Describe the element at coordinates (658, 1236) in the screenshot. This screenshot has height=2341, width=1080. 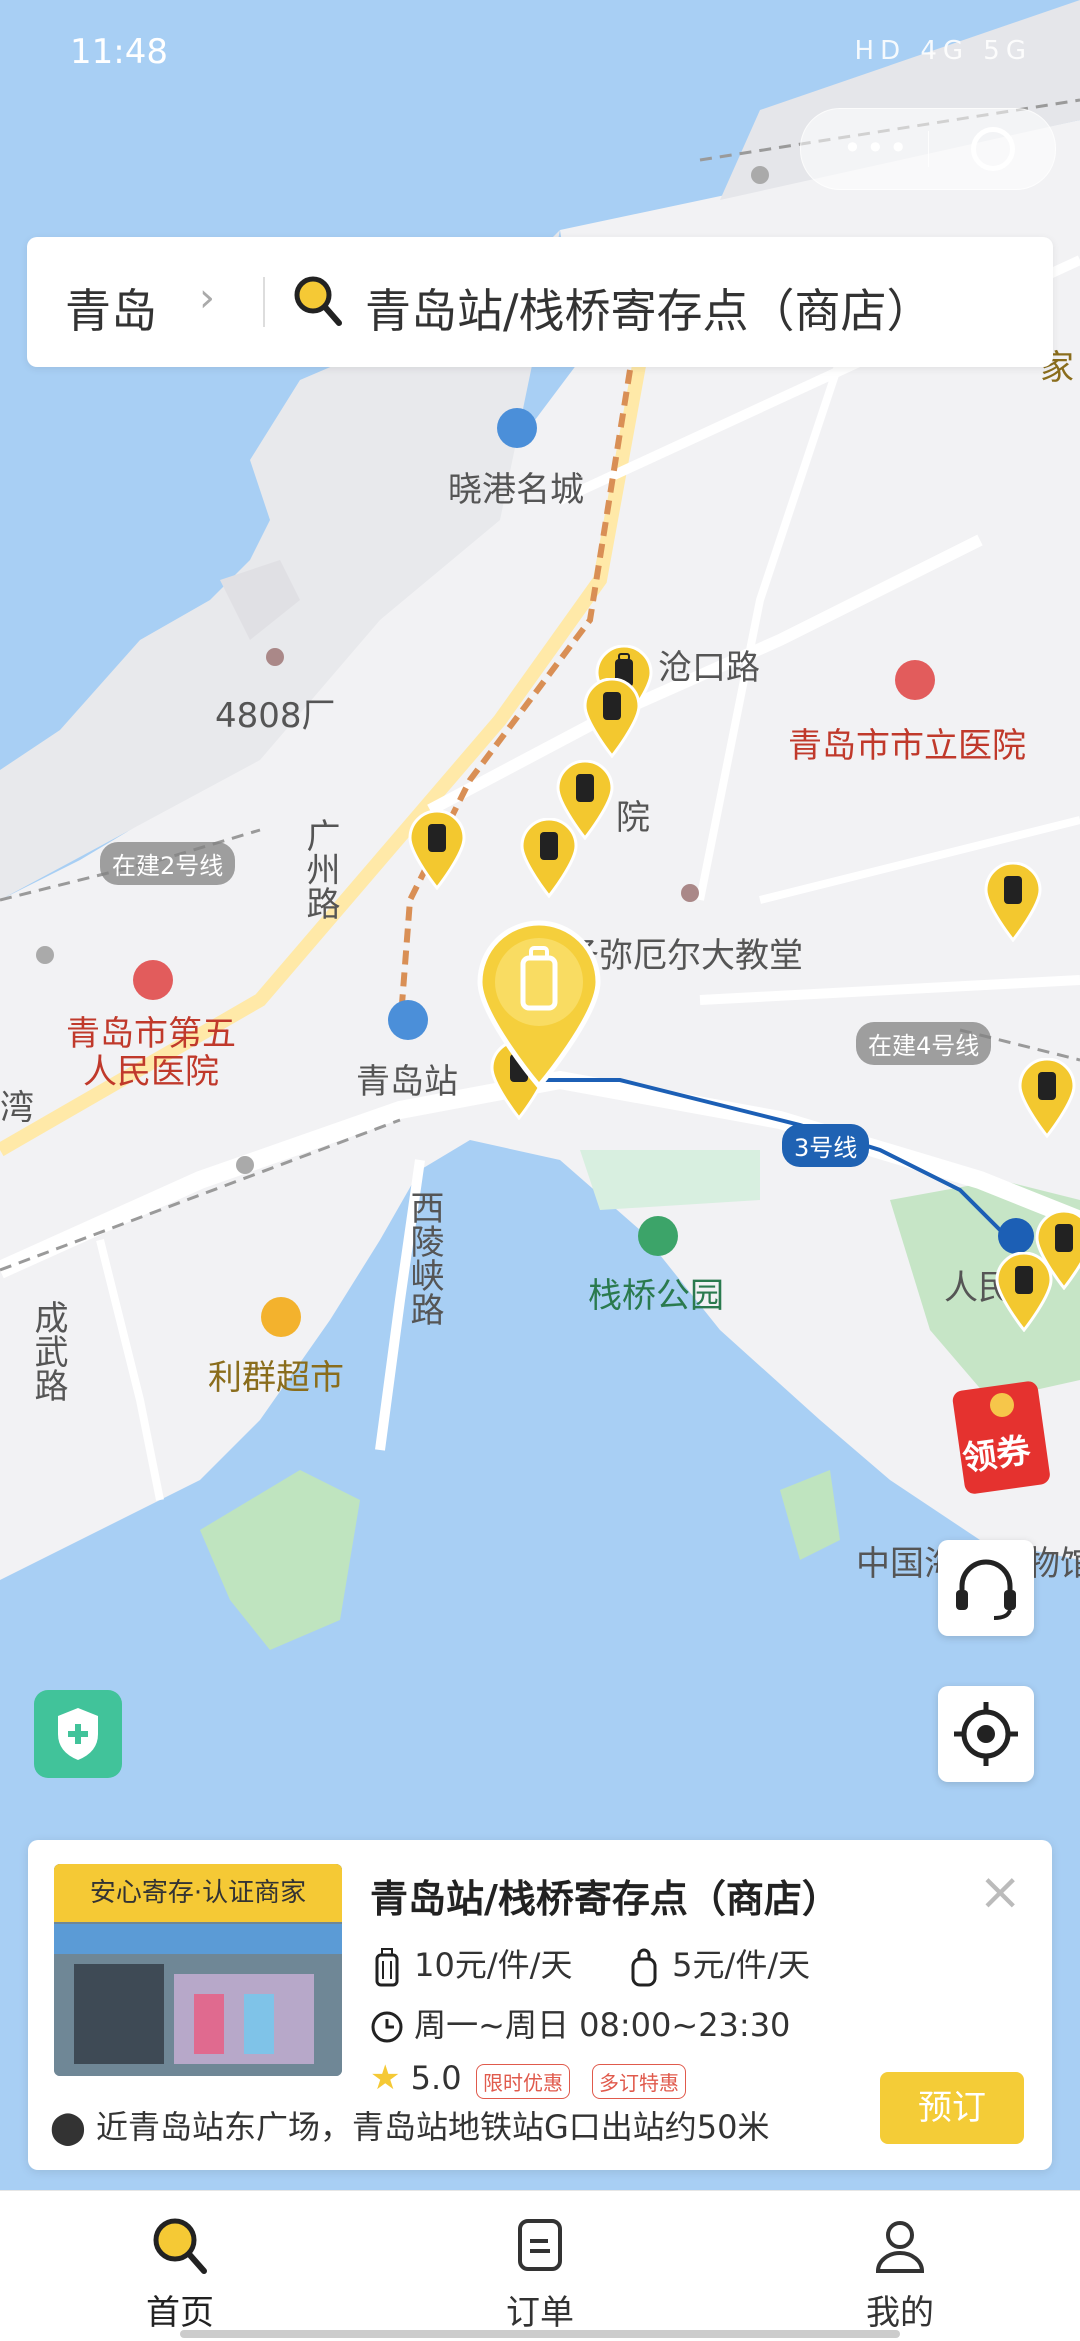
I see `park-poi-icon` at that location.